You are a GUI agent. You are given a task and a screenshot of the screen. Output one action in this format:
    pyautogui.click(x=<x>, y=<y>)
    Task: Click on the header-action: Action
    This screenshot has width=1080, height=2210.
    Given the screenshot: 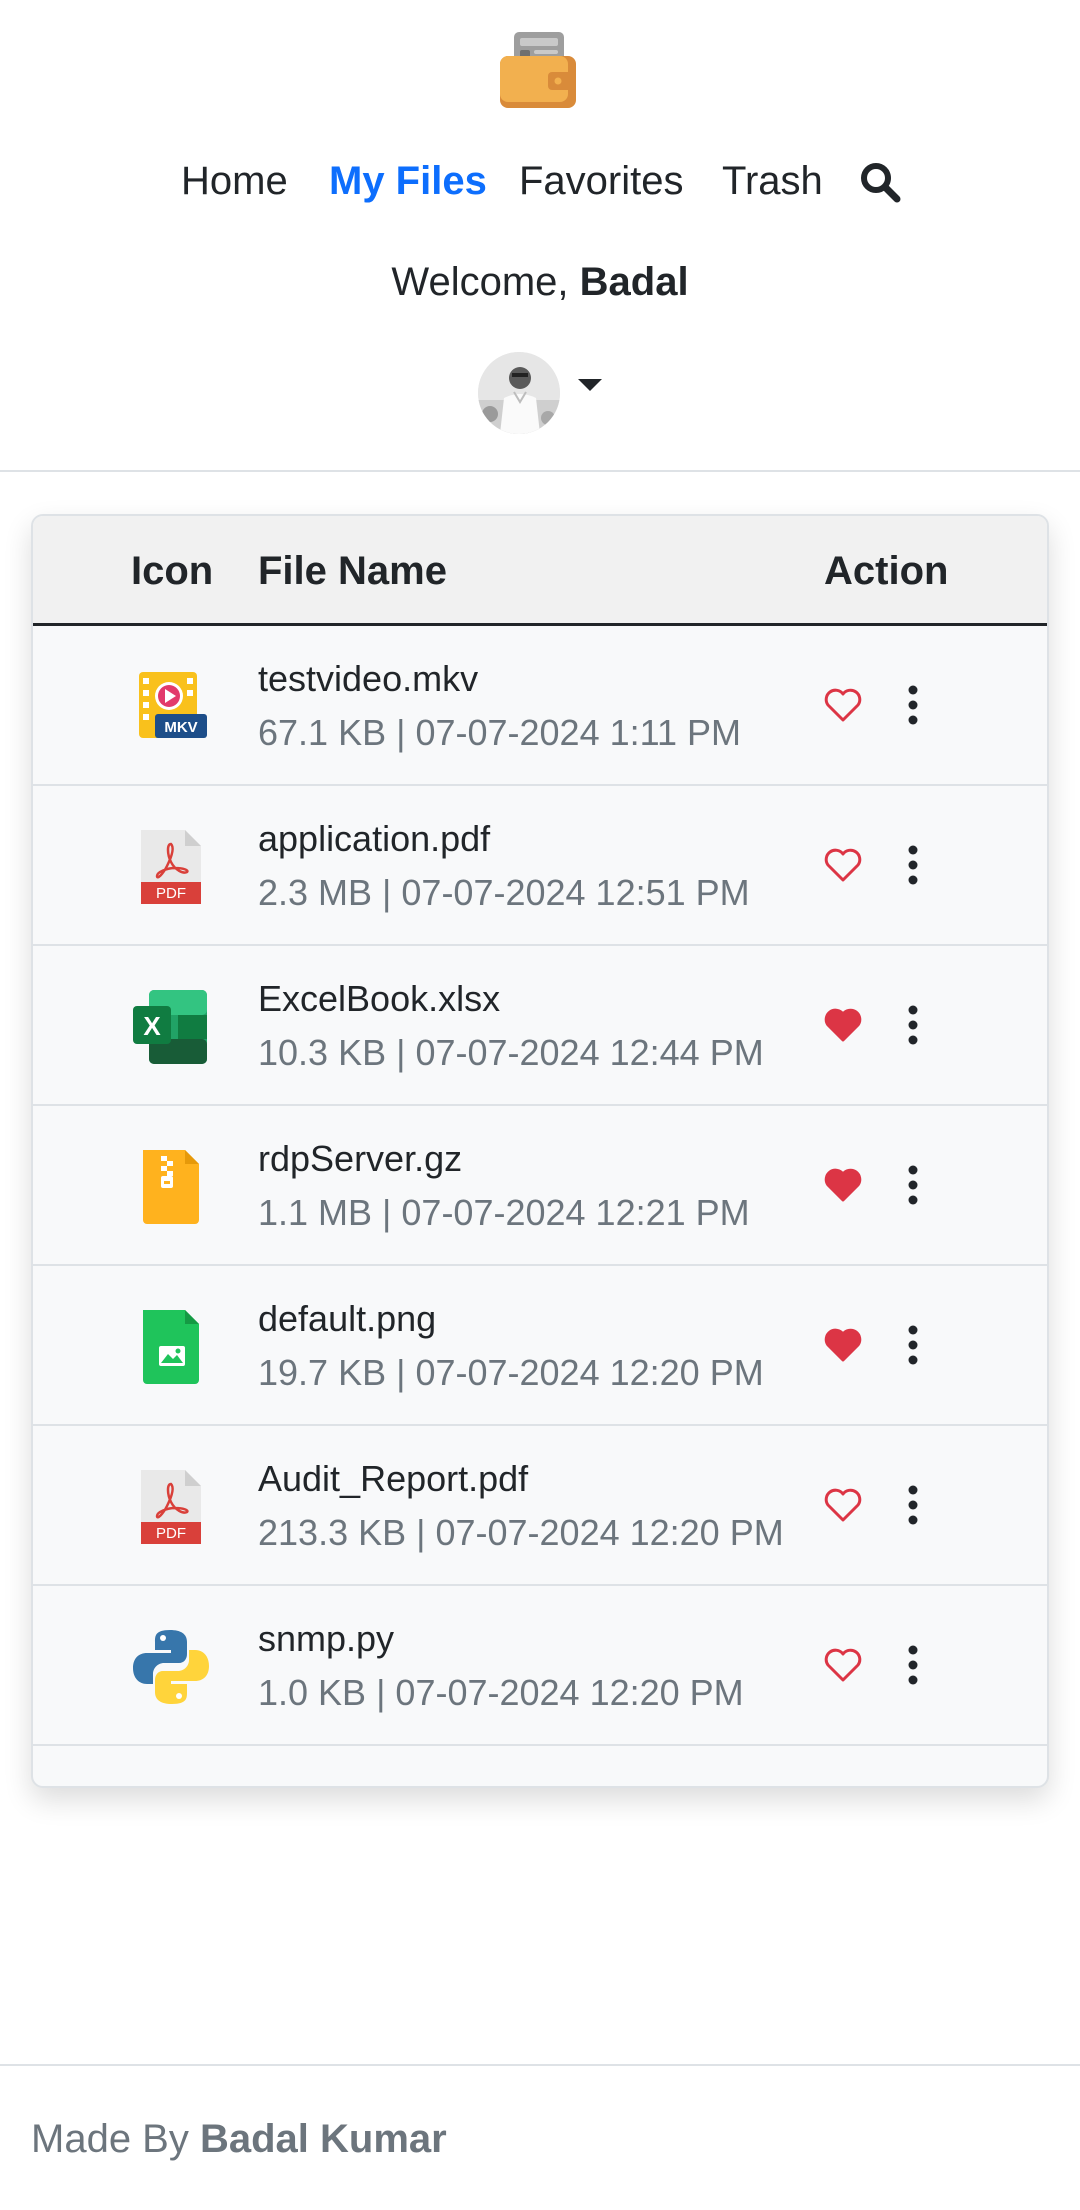 What is the action you would take?
    pyautogui.click(x=886, y=571)
    